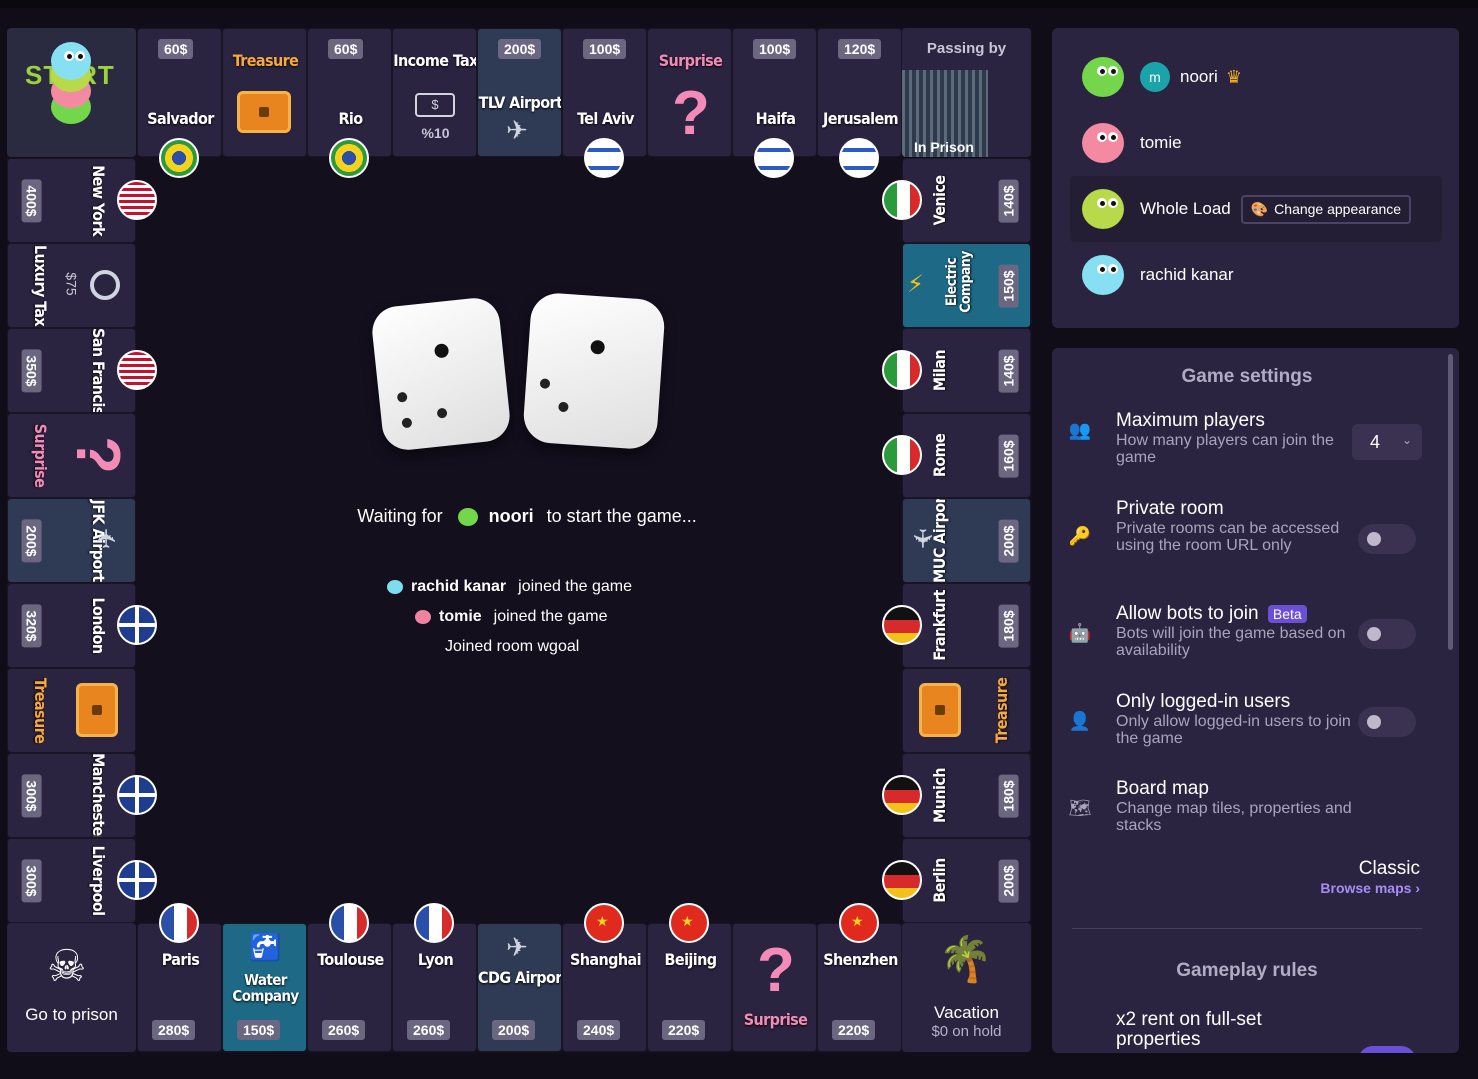  I want to click on tile-price: 320$, so click(31, 626).